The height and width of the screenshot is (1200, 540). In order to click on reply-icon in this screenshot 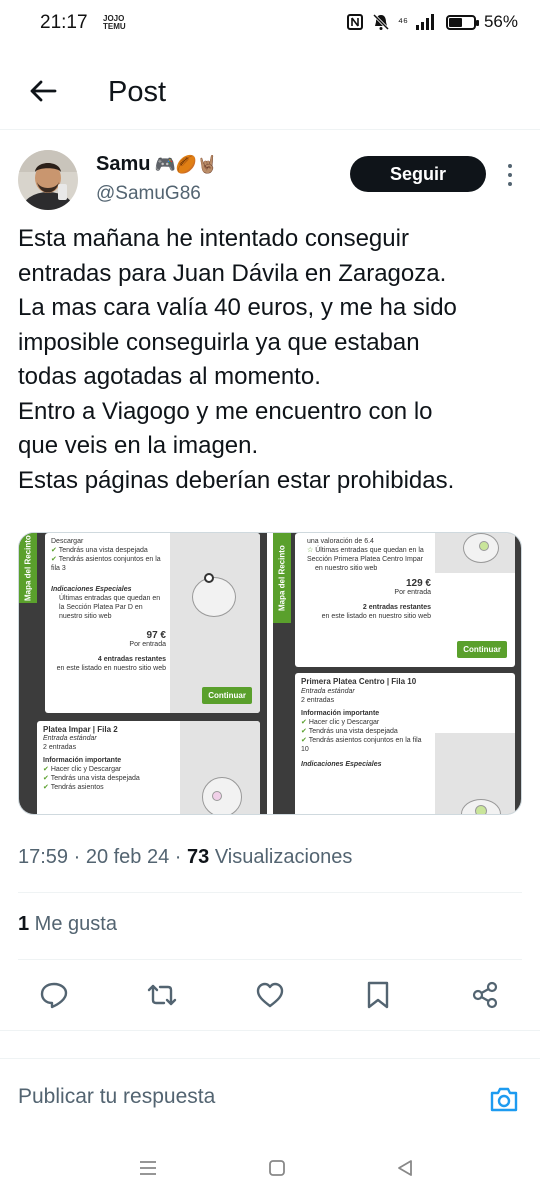, I will do `click(54, 995)`.